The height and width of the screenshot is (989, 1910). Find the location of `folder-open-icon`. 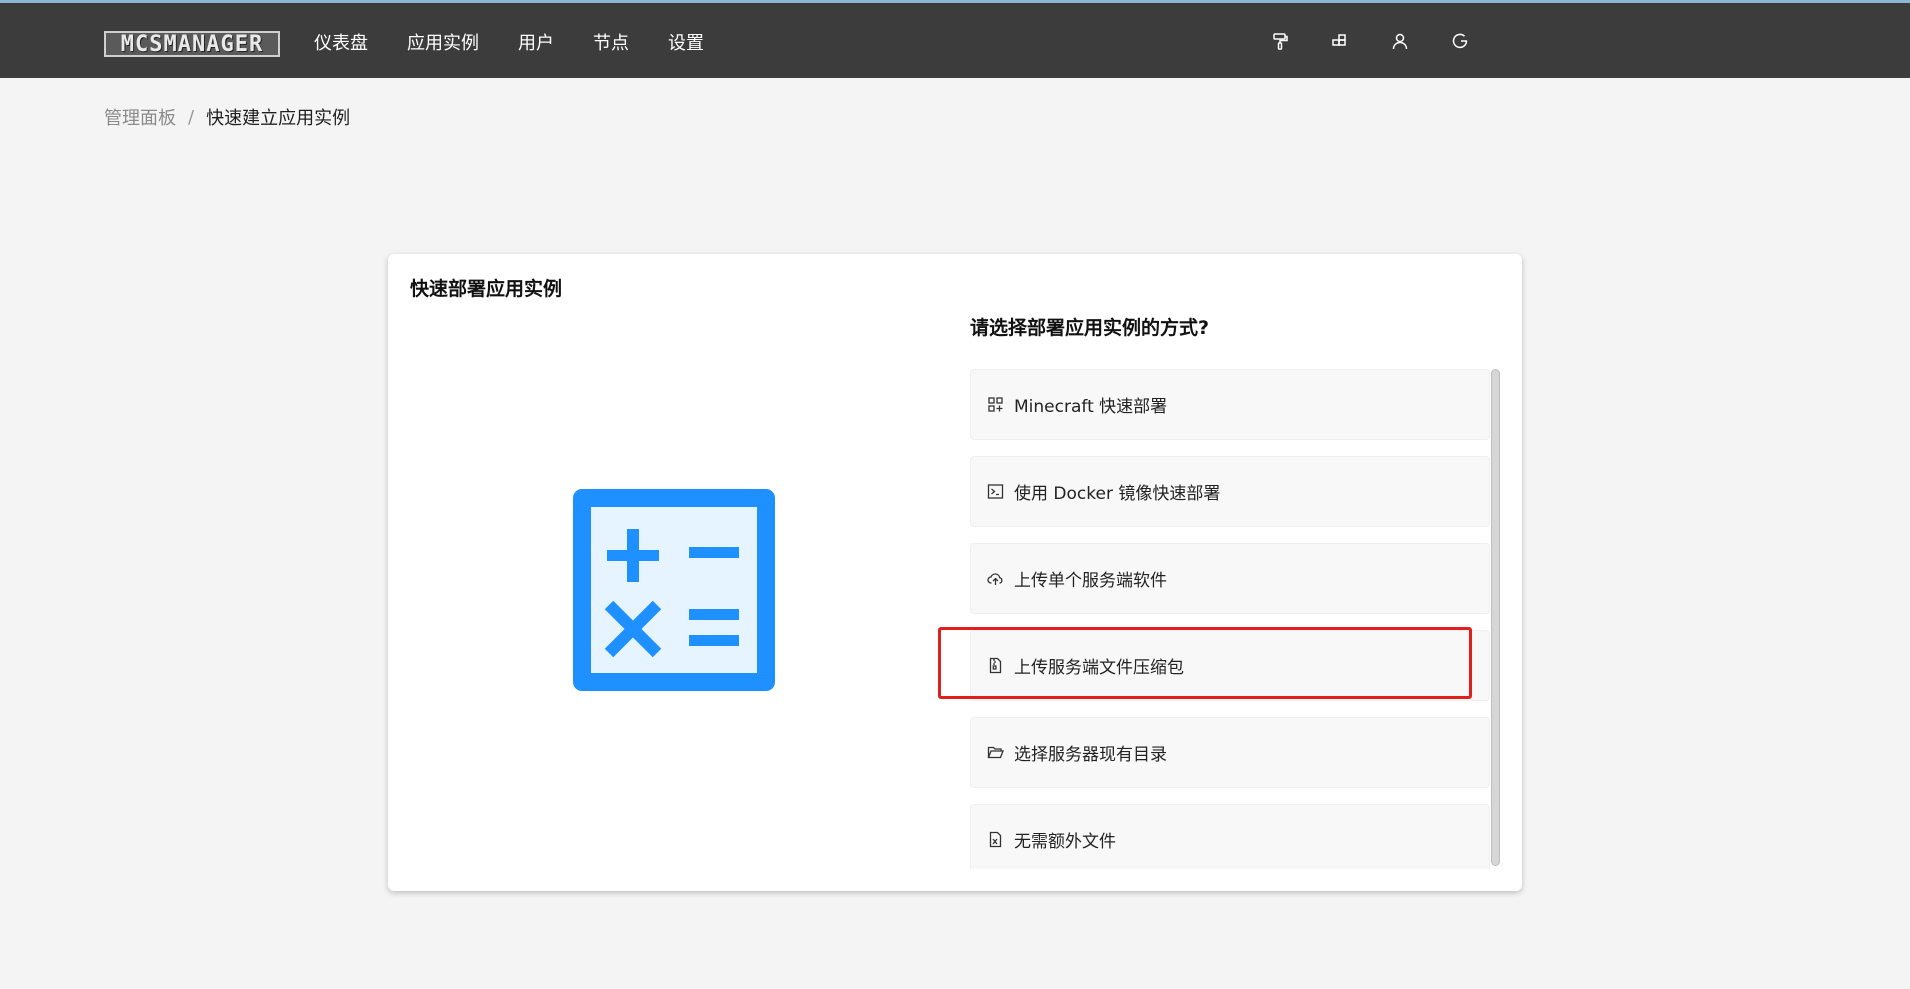

folder-open-icon is located at coordinates (995, 752).